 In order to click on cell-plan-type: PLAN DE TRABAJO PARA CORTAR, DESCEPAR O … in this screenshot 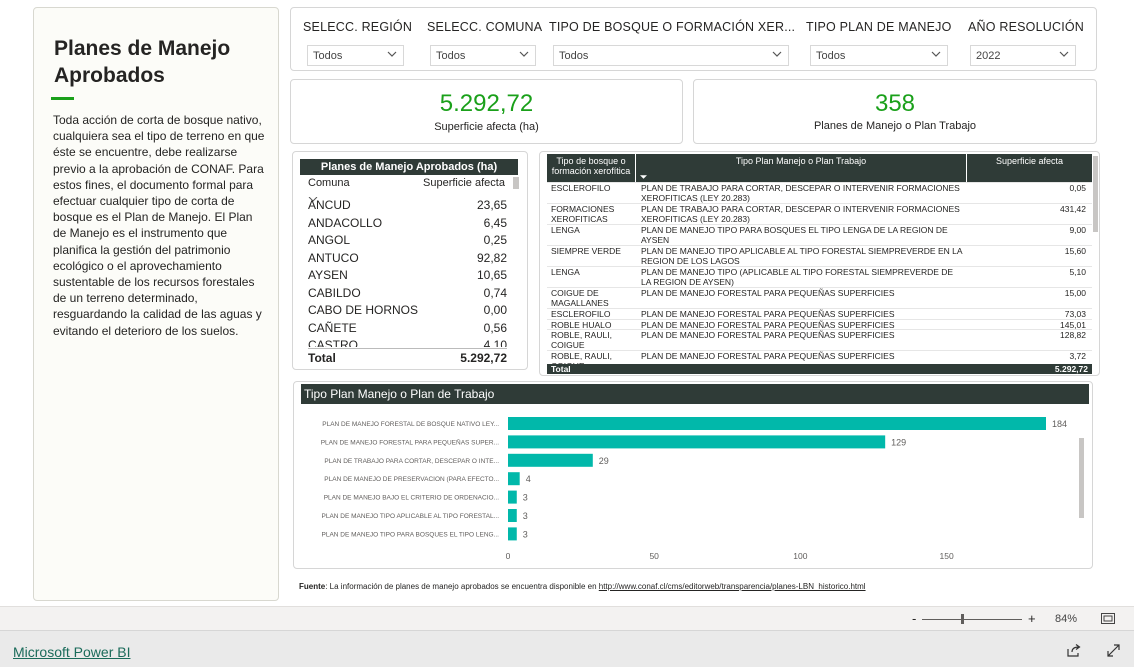, I will do `click(800, 214)`.